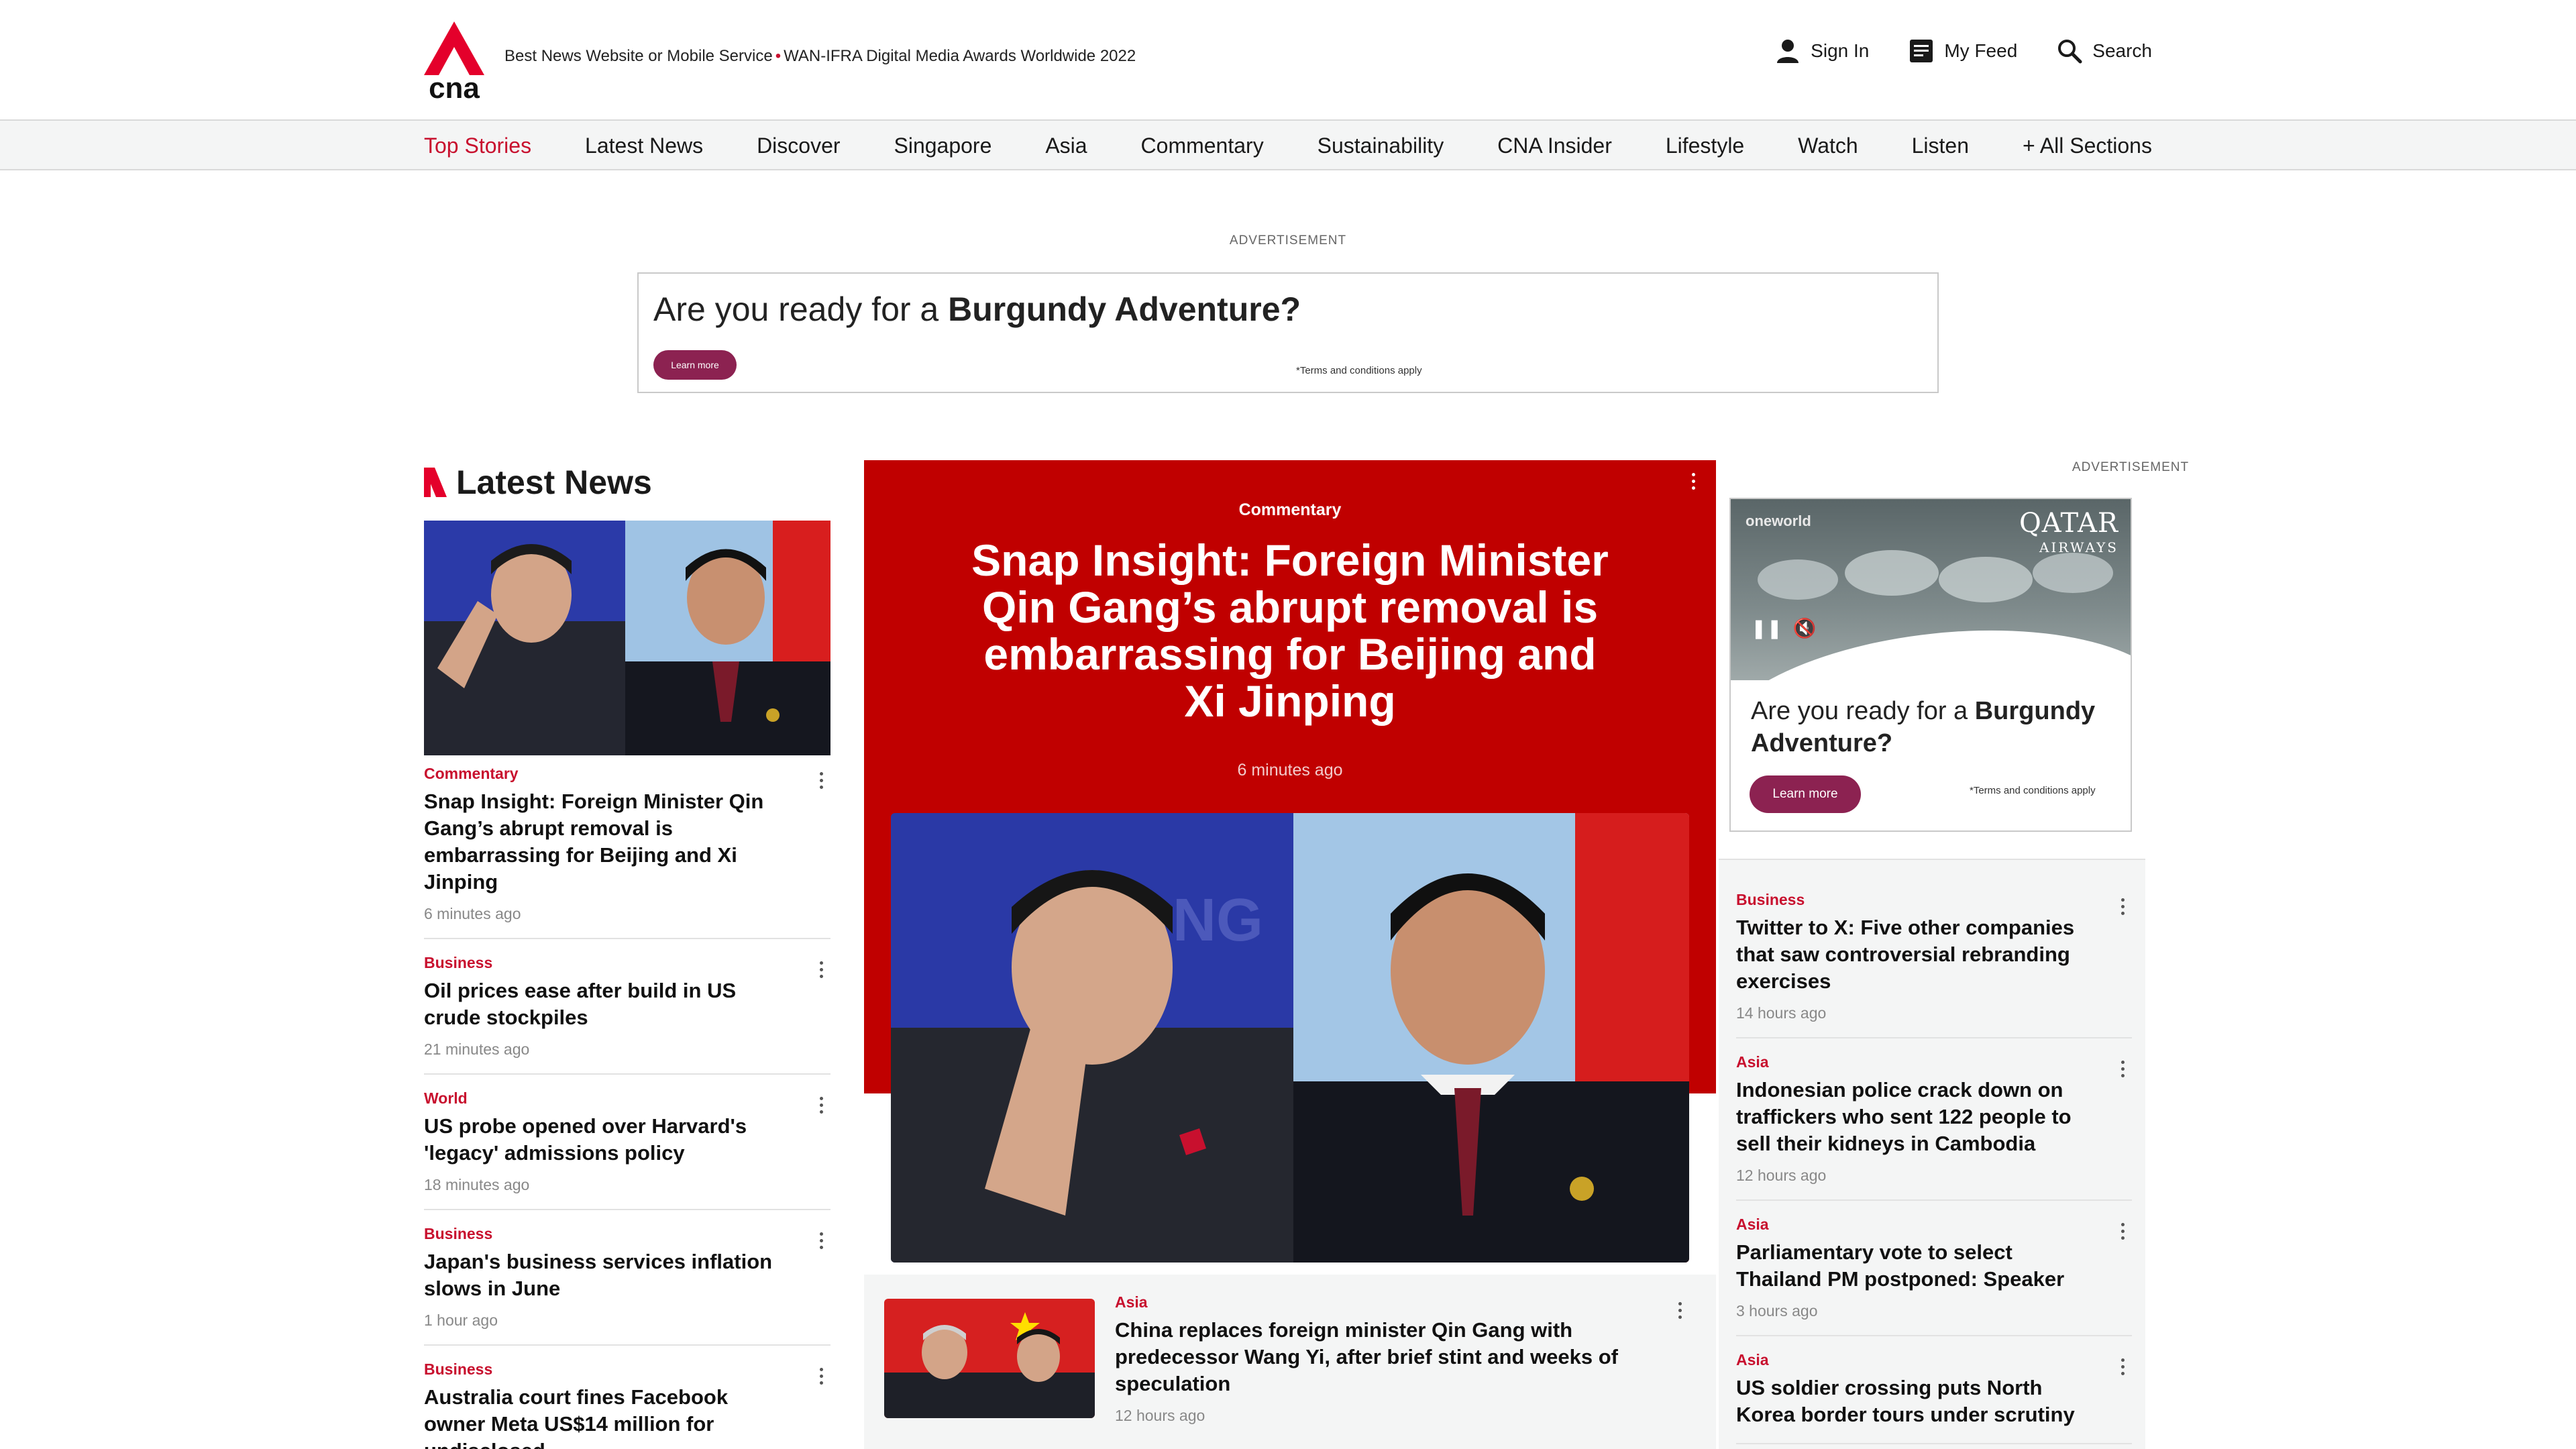  Describe the element at coordinates (2087, 145) in the screenshot. I see `nav-all-sections: + All Sections` at that location.